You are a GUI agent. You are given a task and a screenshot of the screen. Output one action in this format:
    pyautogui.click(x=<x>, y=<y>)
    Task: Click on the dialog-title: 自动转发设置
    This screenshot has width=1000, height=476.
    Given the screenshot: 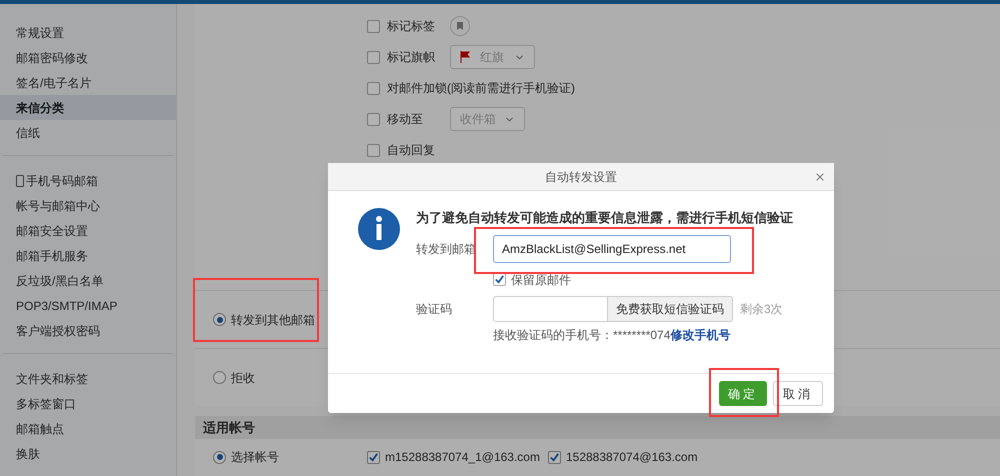 What is the action you would take?
    pyautogui.click(x=581, y=177)
    